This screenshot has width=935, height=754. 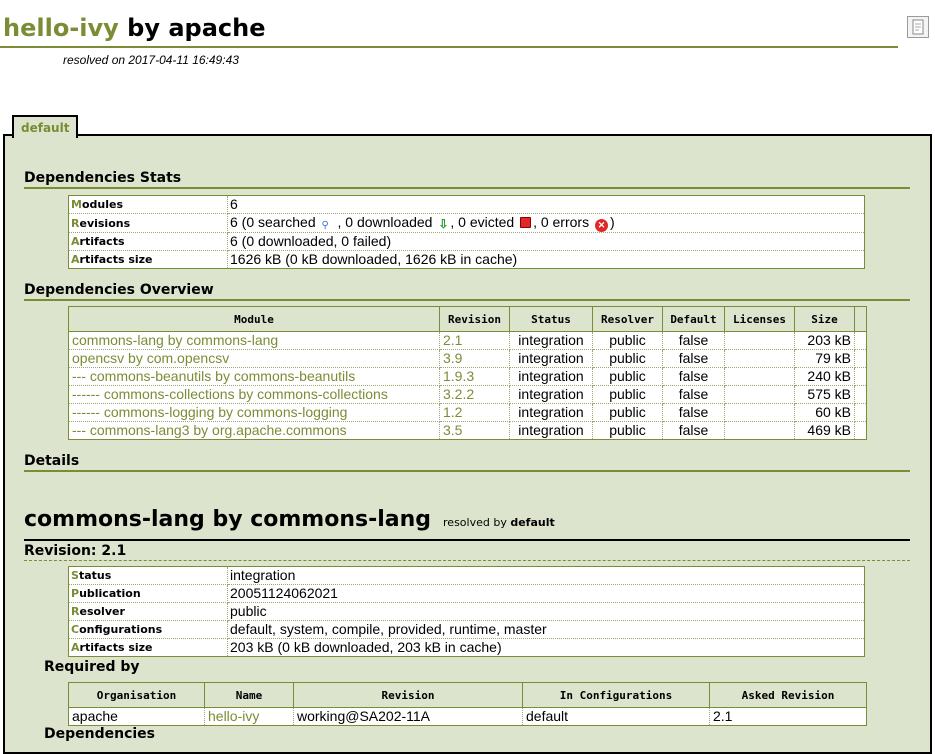 What do you see at coordinates (860, 319) in the screenshot?
I see `column-header-spacer` at bounding box center [860, 319].